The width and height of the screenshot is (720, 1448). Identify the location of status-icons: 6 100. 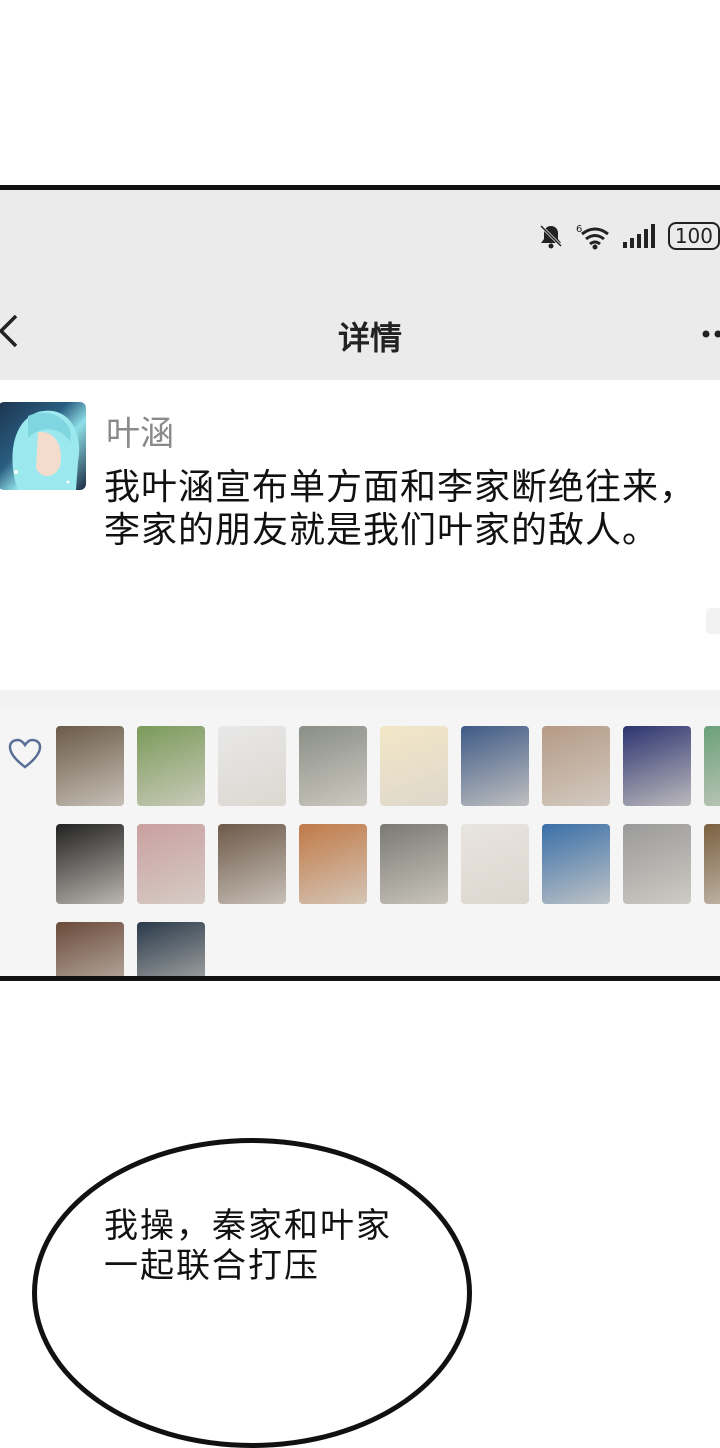
(629, 236).